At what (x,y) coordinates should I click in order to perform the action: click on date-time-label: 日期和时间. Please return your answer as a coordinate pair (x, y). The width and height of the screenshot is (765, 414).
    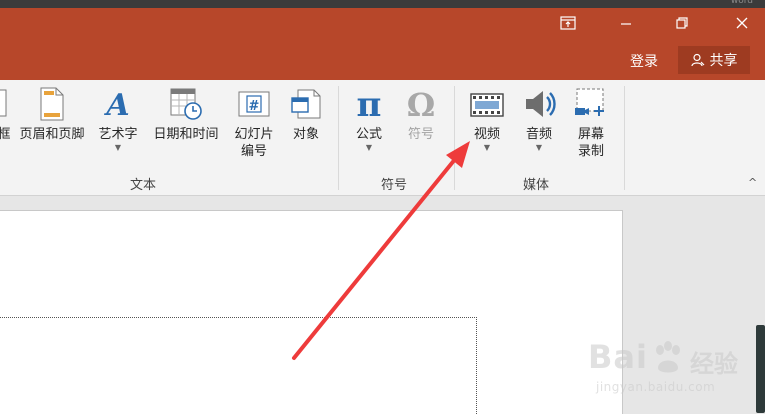
    Looking at the image, I should click on (186, 134).